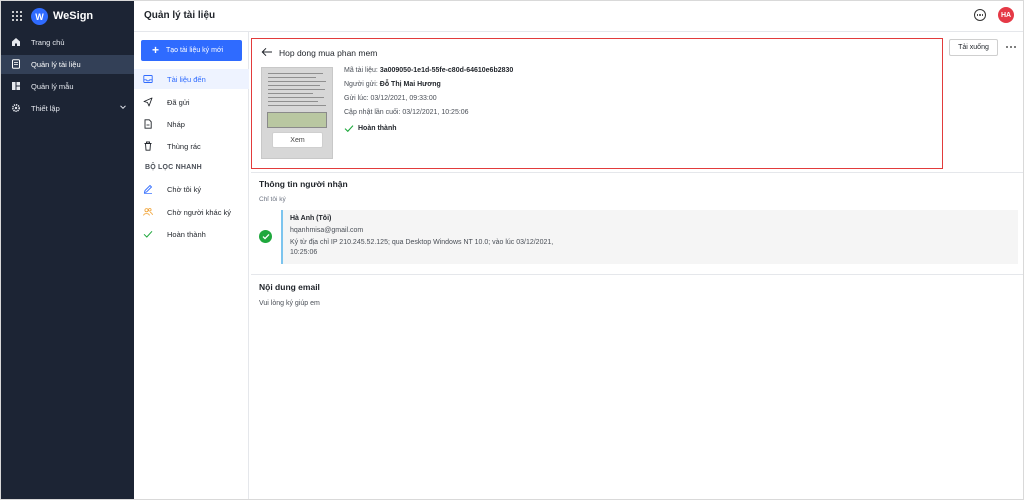 This screenshot has height=500, width=1024. What do you see at coordinates (39, 16) in the screenshot?
I see `brand-logo: W` at bounding box center [39, 16].